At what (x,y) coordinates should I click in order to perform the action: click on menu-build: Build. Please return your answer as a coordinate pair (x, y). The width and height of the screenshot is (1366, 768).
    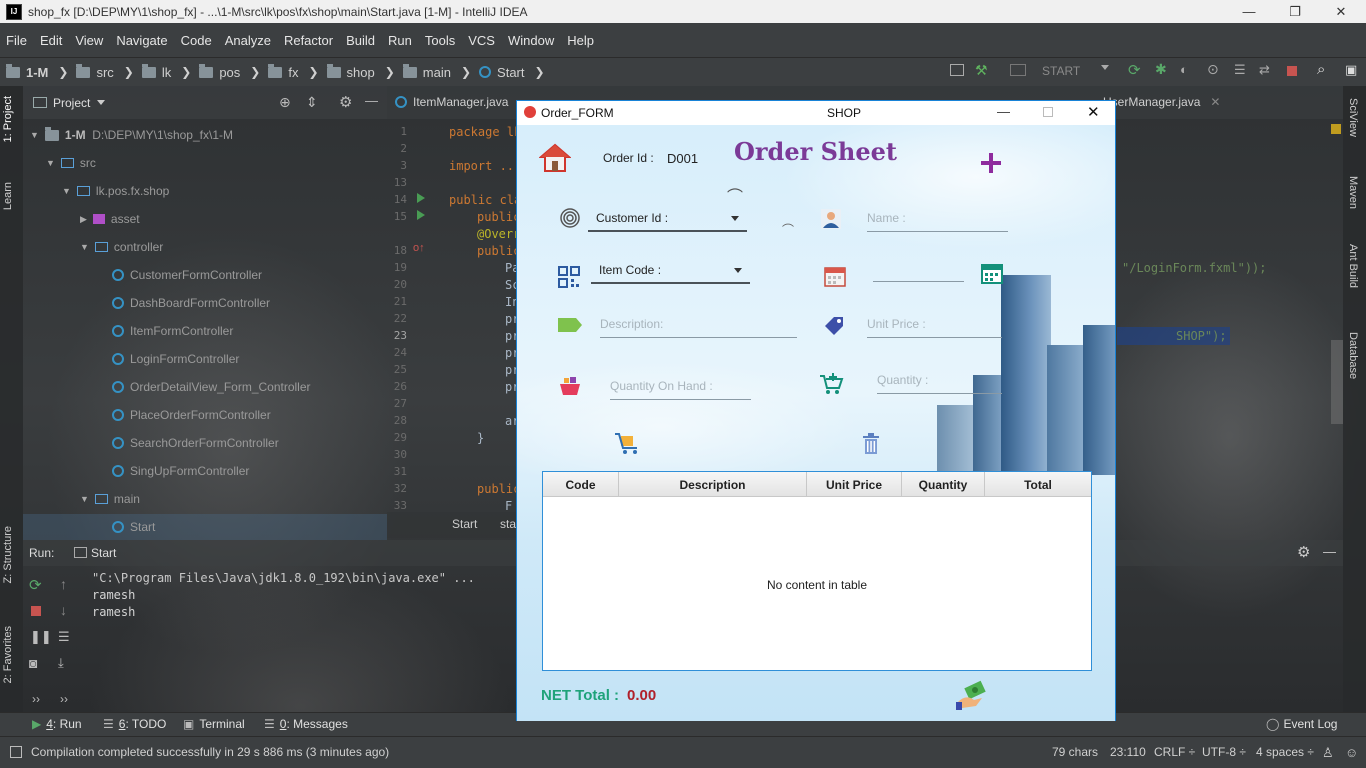
    Looking at the image, I should click on (360, 40).